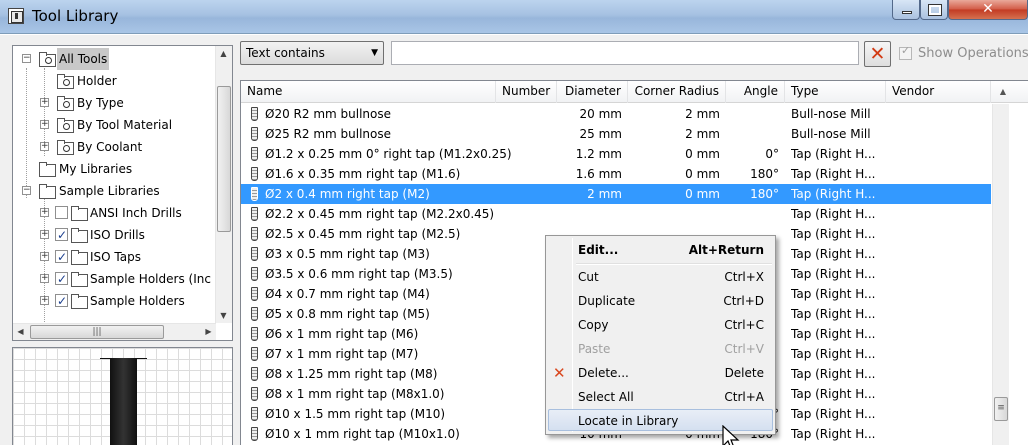  What do you see at coordinates (625, 53) in the screenshot?
I see `search-input` at bounding box center [625, 53].